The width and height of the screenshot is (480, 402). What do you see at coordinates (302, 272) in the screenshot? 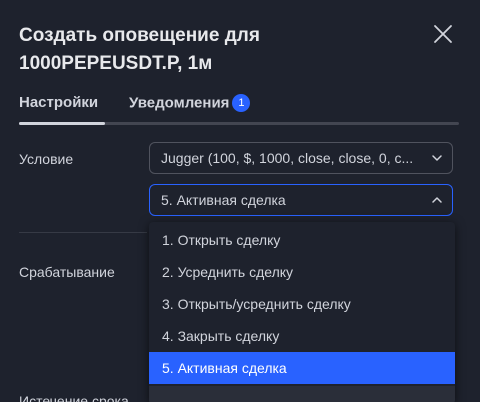
I see `dropdown-option: 2. Усреднить сделку` at bounding box center [302, 272].